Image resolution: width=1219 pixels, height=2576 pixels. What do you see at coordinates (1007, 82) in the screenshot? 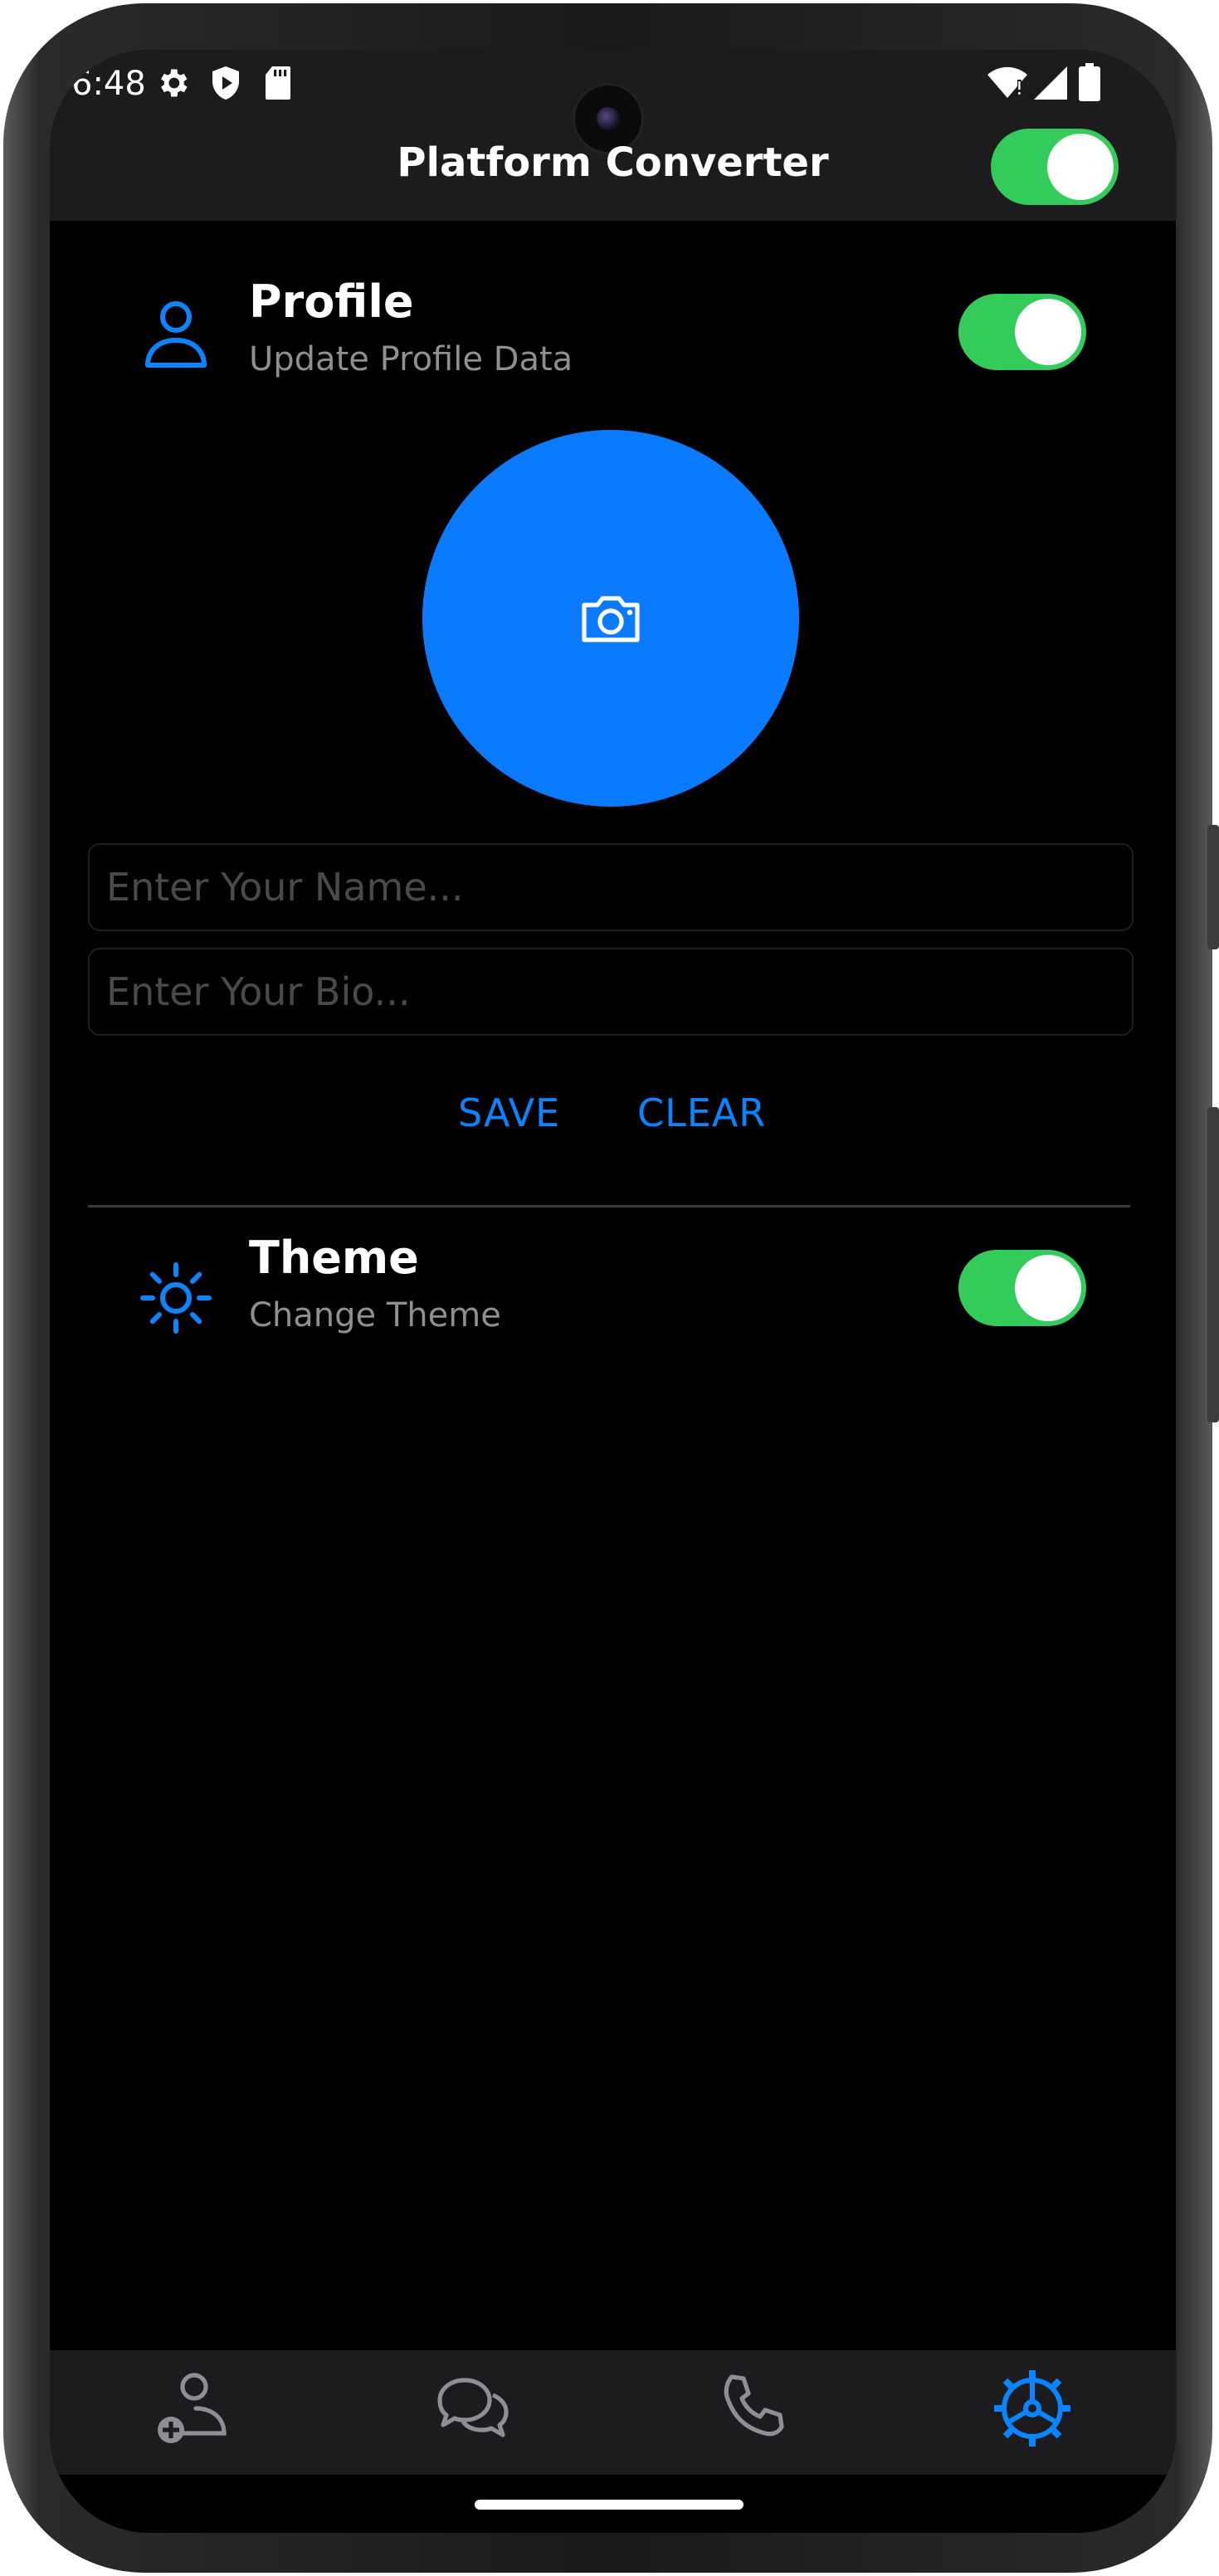
I see `wifi-status-icon` at bounding box center [1007, 82].